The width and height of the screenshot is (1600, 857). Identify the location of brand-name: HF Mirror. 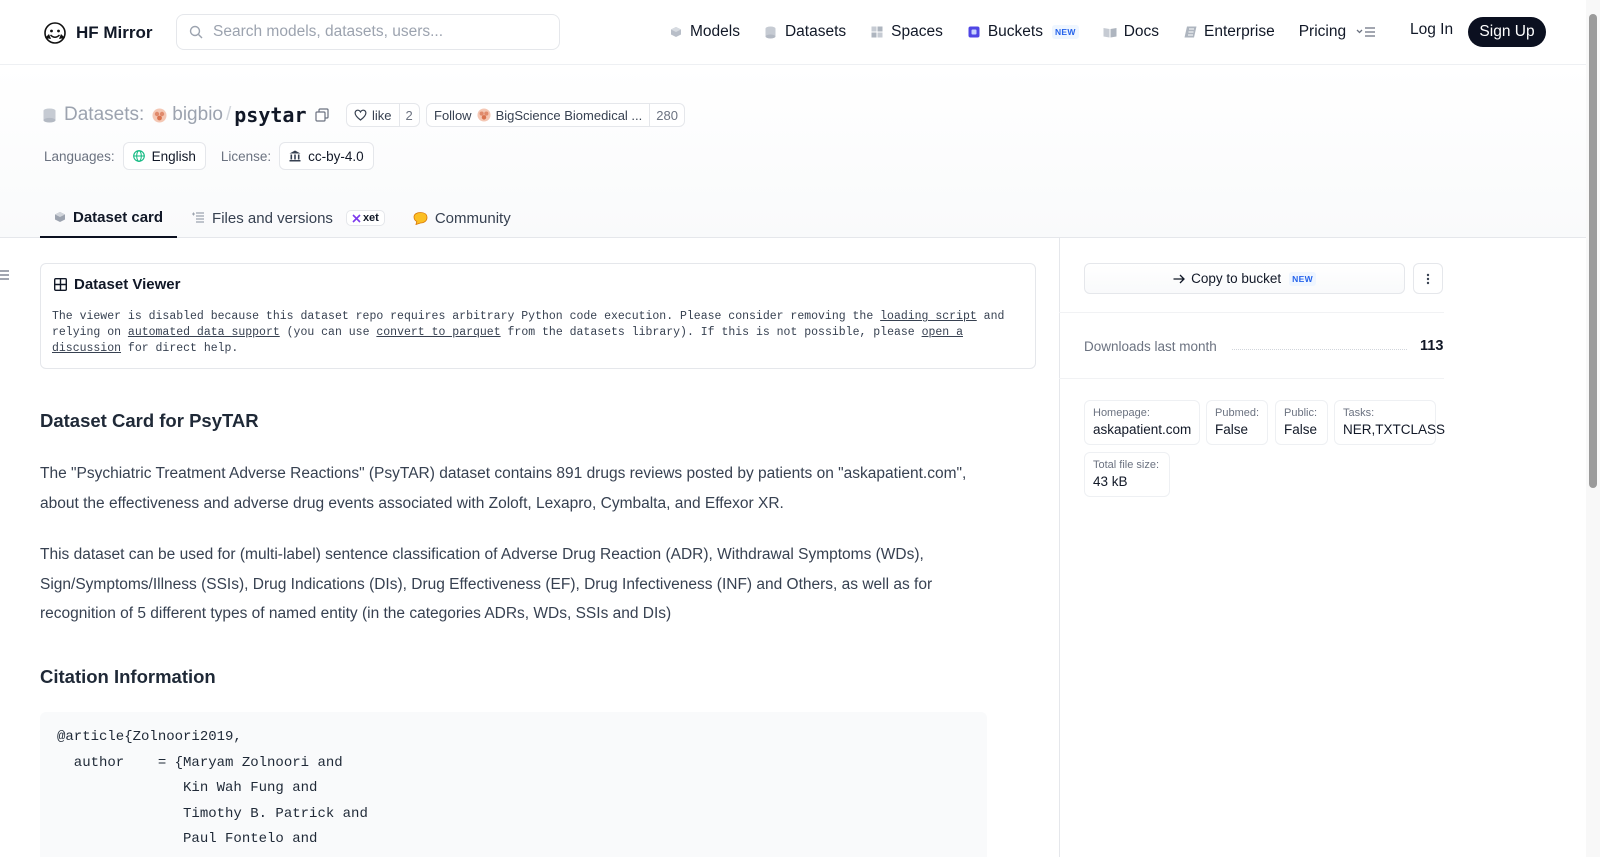
(114, 32).